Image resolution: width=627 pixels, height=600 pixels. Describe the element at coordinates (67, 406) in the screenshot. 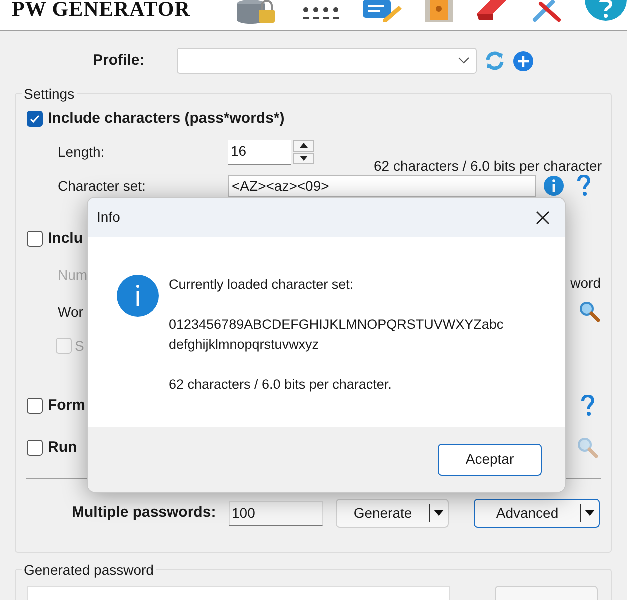

I see `checkbox-label: Form` at that location.